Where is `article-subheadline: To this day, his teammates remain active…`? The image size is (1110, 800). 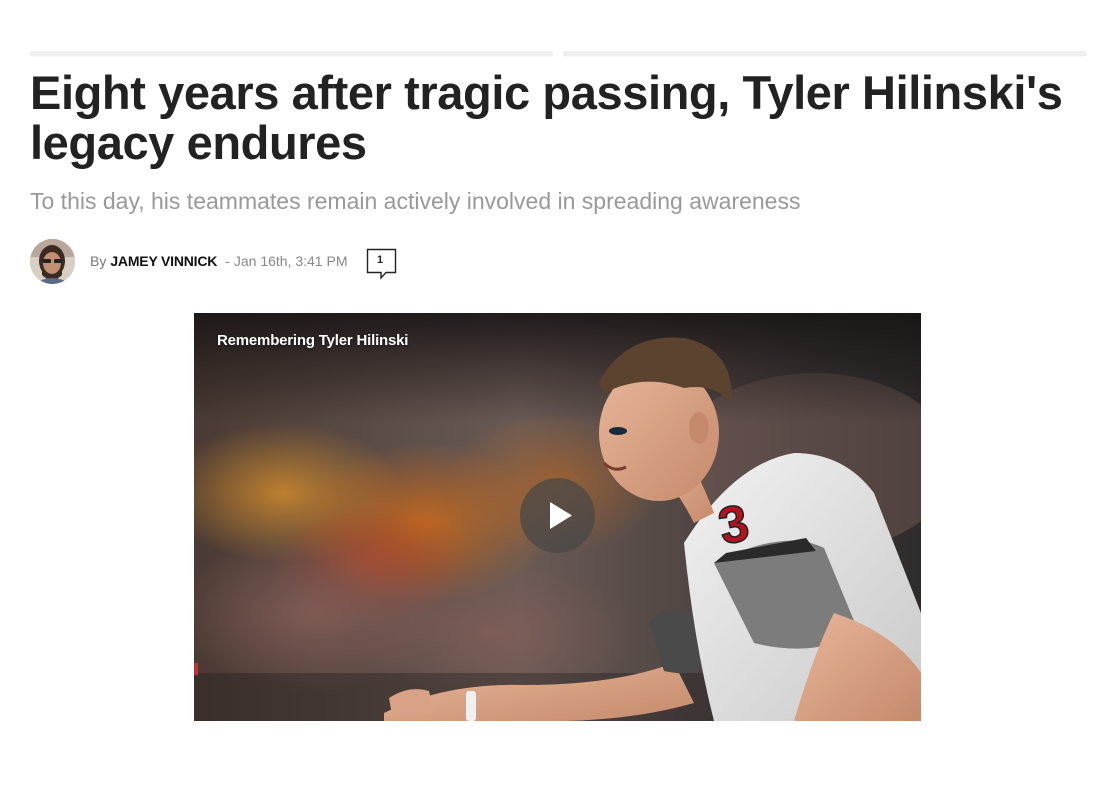 article-subheadline: To this day, his teammates remain active… is located at coordinates (415, 201).